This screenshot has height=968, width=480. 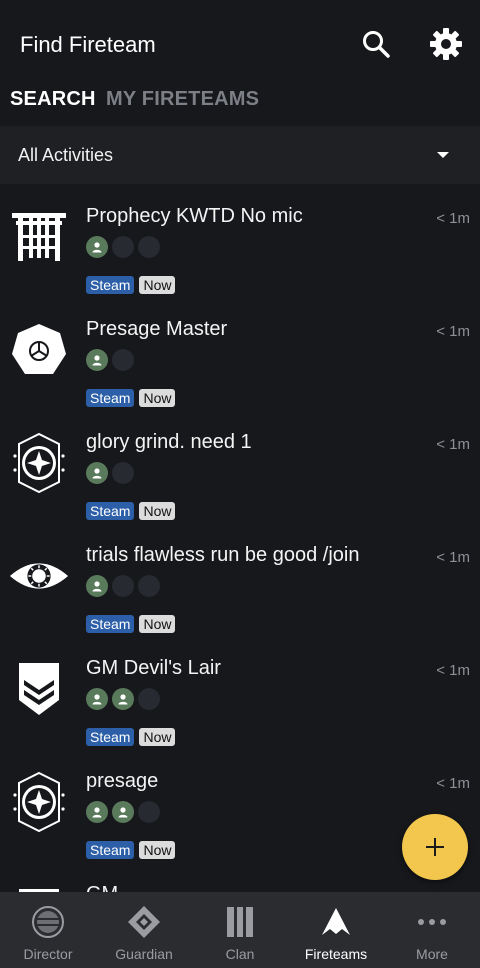 I want to click on fireteam-row: glory grind. need 1 < 1m Steam Now, so click(x=240, y=478).